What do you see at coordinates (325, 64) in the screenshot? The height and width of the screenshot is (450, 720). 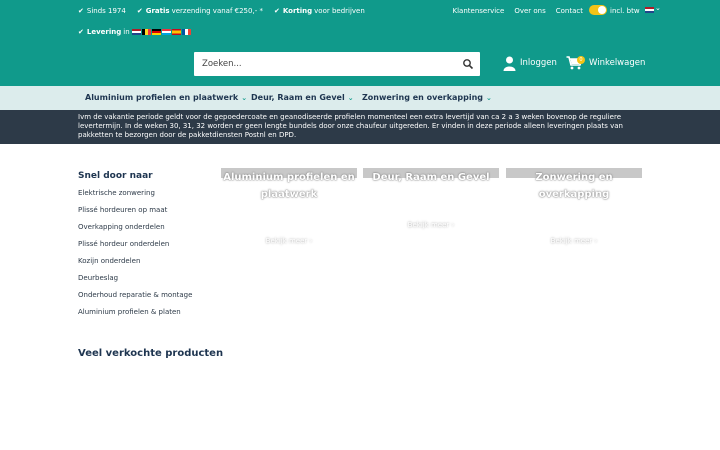 I see `search-input` at bounding box center [325, 64].